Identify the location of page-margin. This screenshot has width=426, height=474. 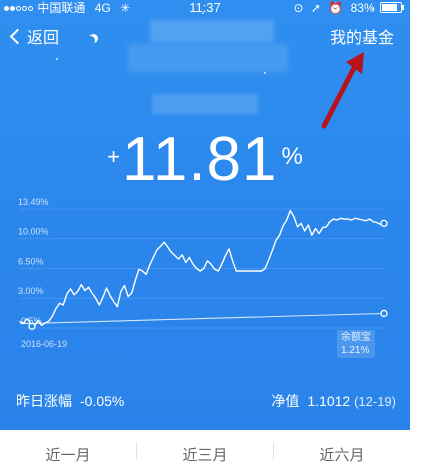
(418, 228).